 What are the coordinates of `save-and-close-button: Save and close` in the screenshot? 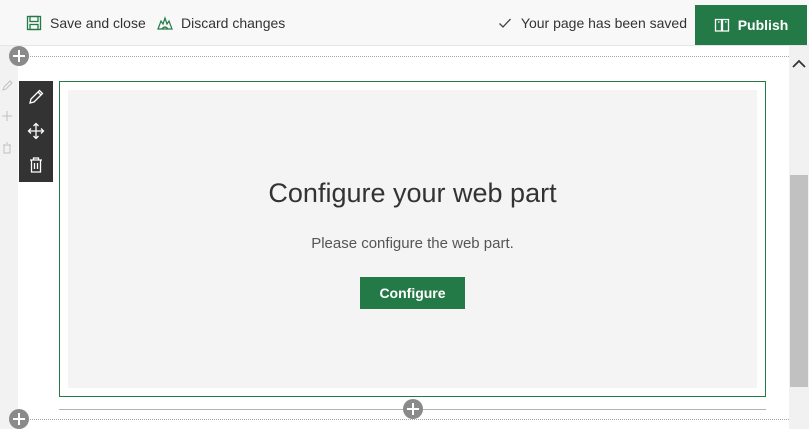 It's located at (86, 23).